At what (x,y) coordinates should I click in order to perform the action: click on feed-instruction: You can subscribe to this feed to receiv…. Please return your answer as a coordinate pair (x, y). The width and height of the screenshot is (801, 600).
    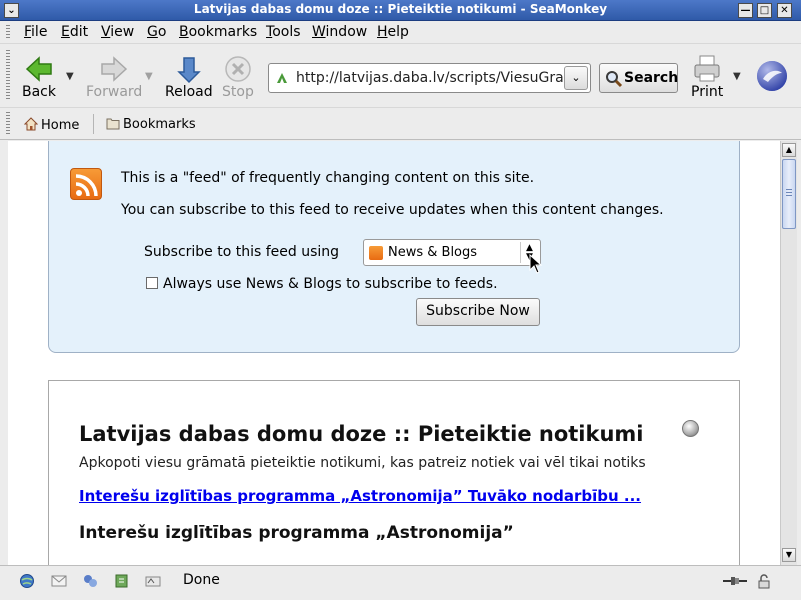
    Looking at the image, I should click on (392, 210).